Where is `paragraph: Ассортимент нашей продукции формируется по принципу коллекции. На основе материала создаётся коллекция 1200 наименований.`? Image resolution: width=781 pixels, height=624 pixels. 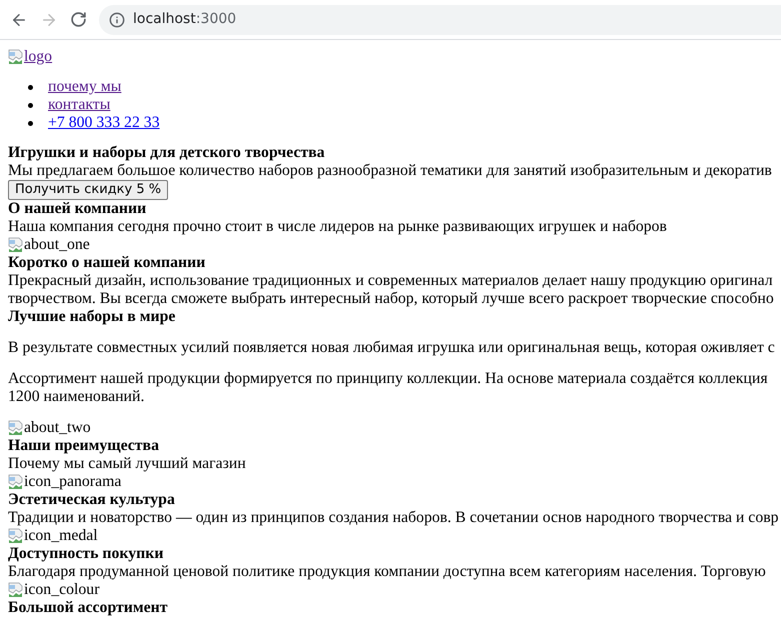
paragraph: Ассортимент нашей продукции формируется по принципу коллекции. На основе материала создаётся коллекция 1200 наименований. is located at coordinates (388, 388).